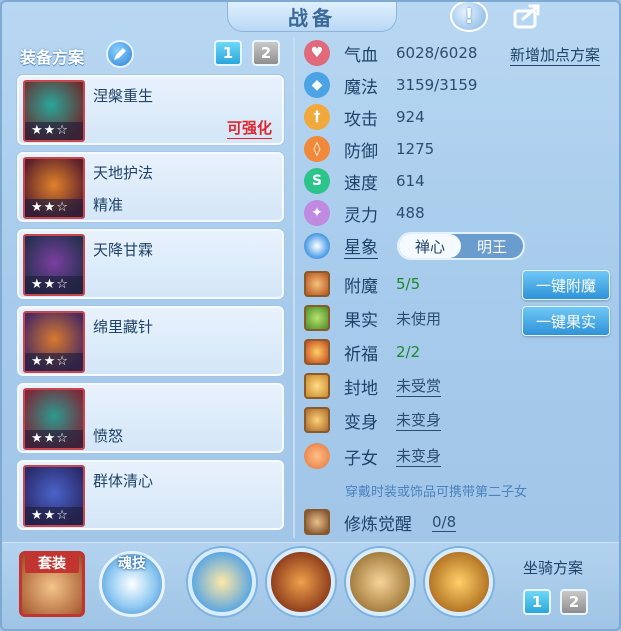 The height and width of the screenshot is (631, 621). I want to click on castle-icon, so click(317, 386).